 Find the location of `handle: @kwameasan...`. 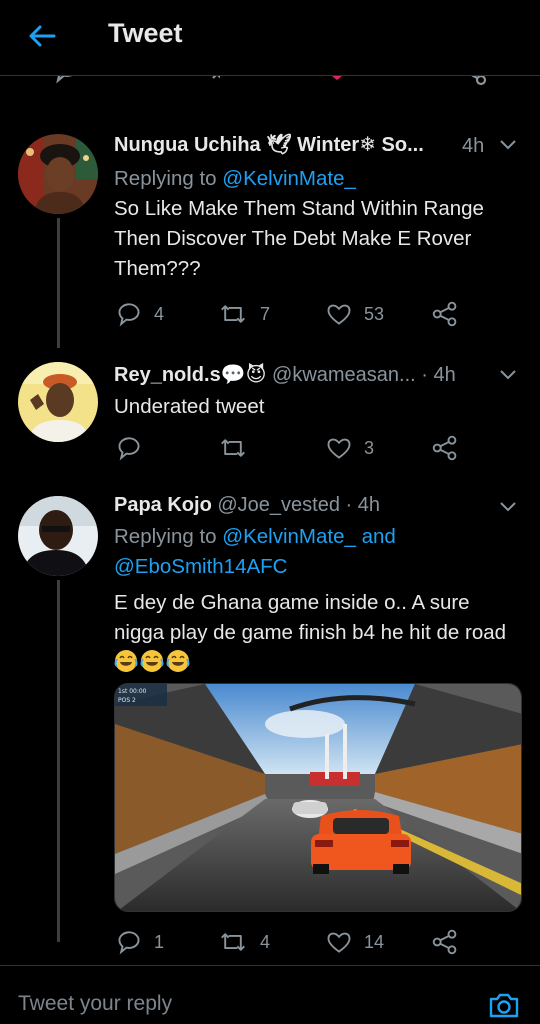

handle: @kwameasan... is located at coordinates (344, 375).